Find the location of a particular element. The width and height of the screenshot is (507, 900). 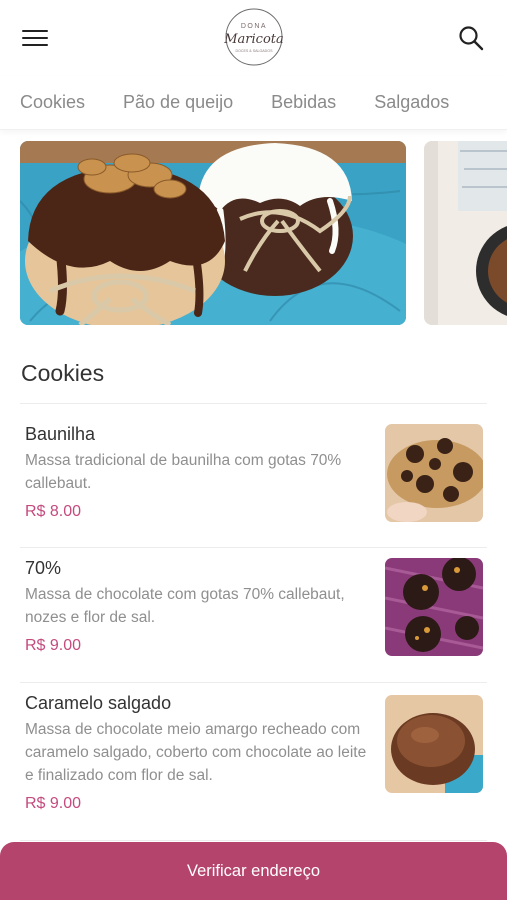

svg-text: DOCES & SALGADOS is located at coordinates (254, 51).